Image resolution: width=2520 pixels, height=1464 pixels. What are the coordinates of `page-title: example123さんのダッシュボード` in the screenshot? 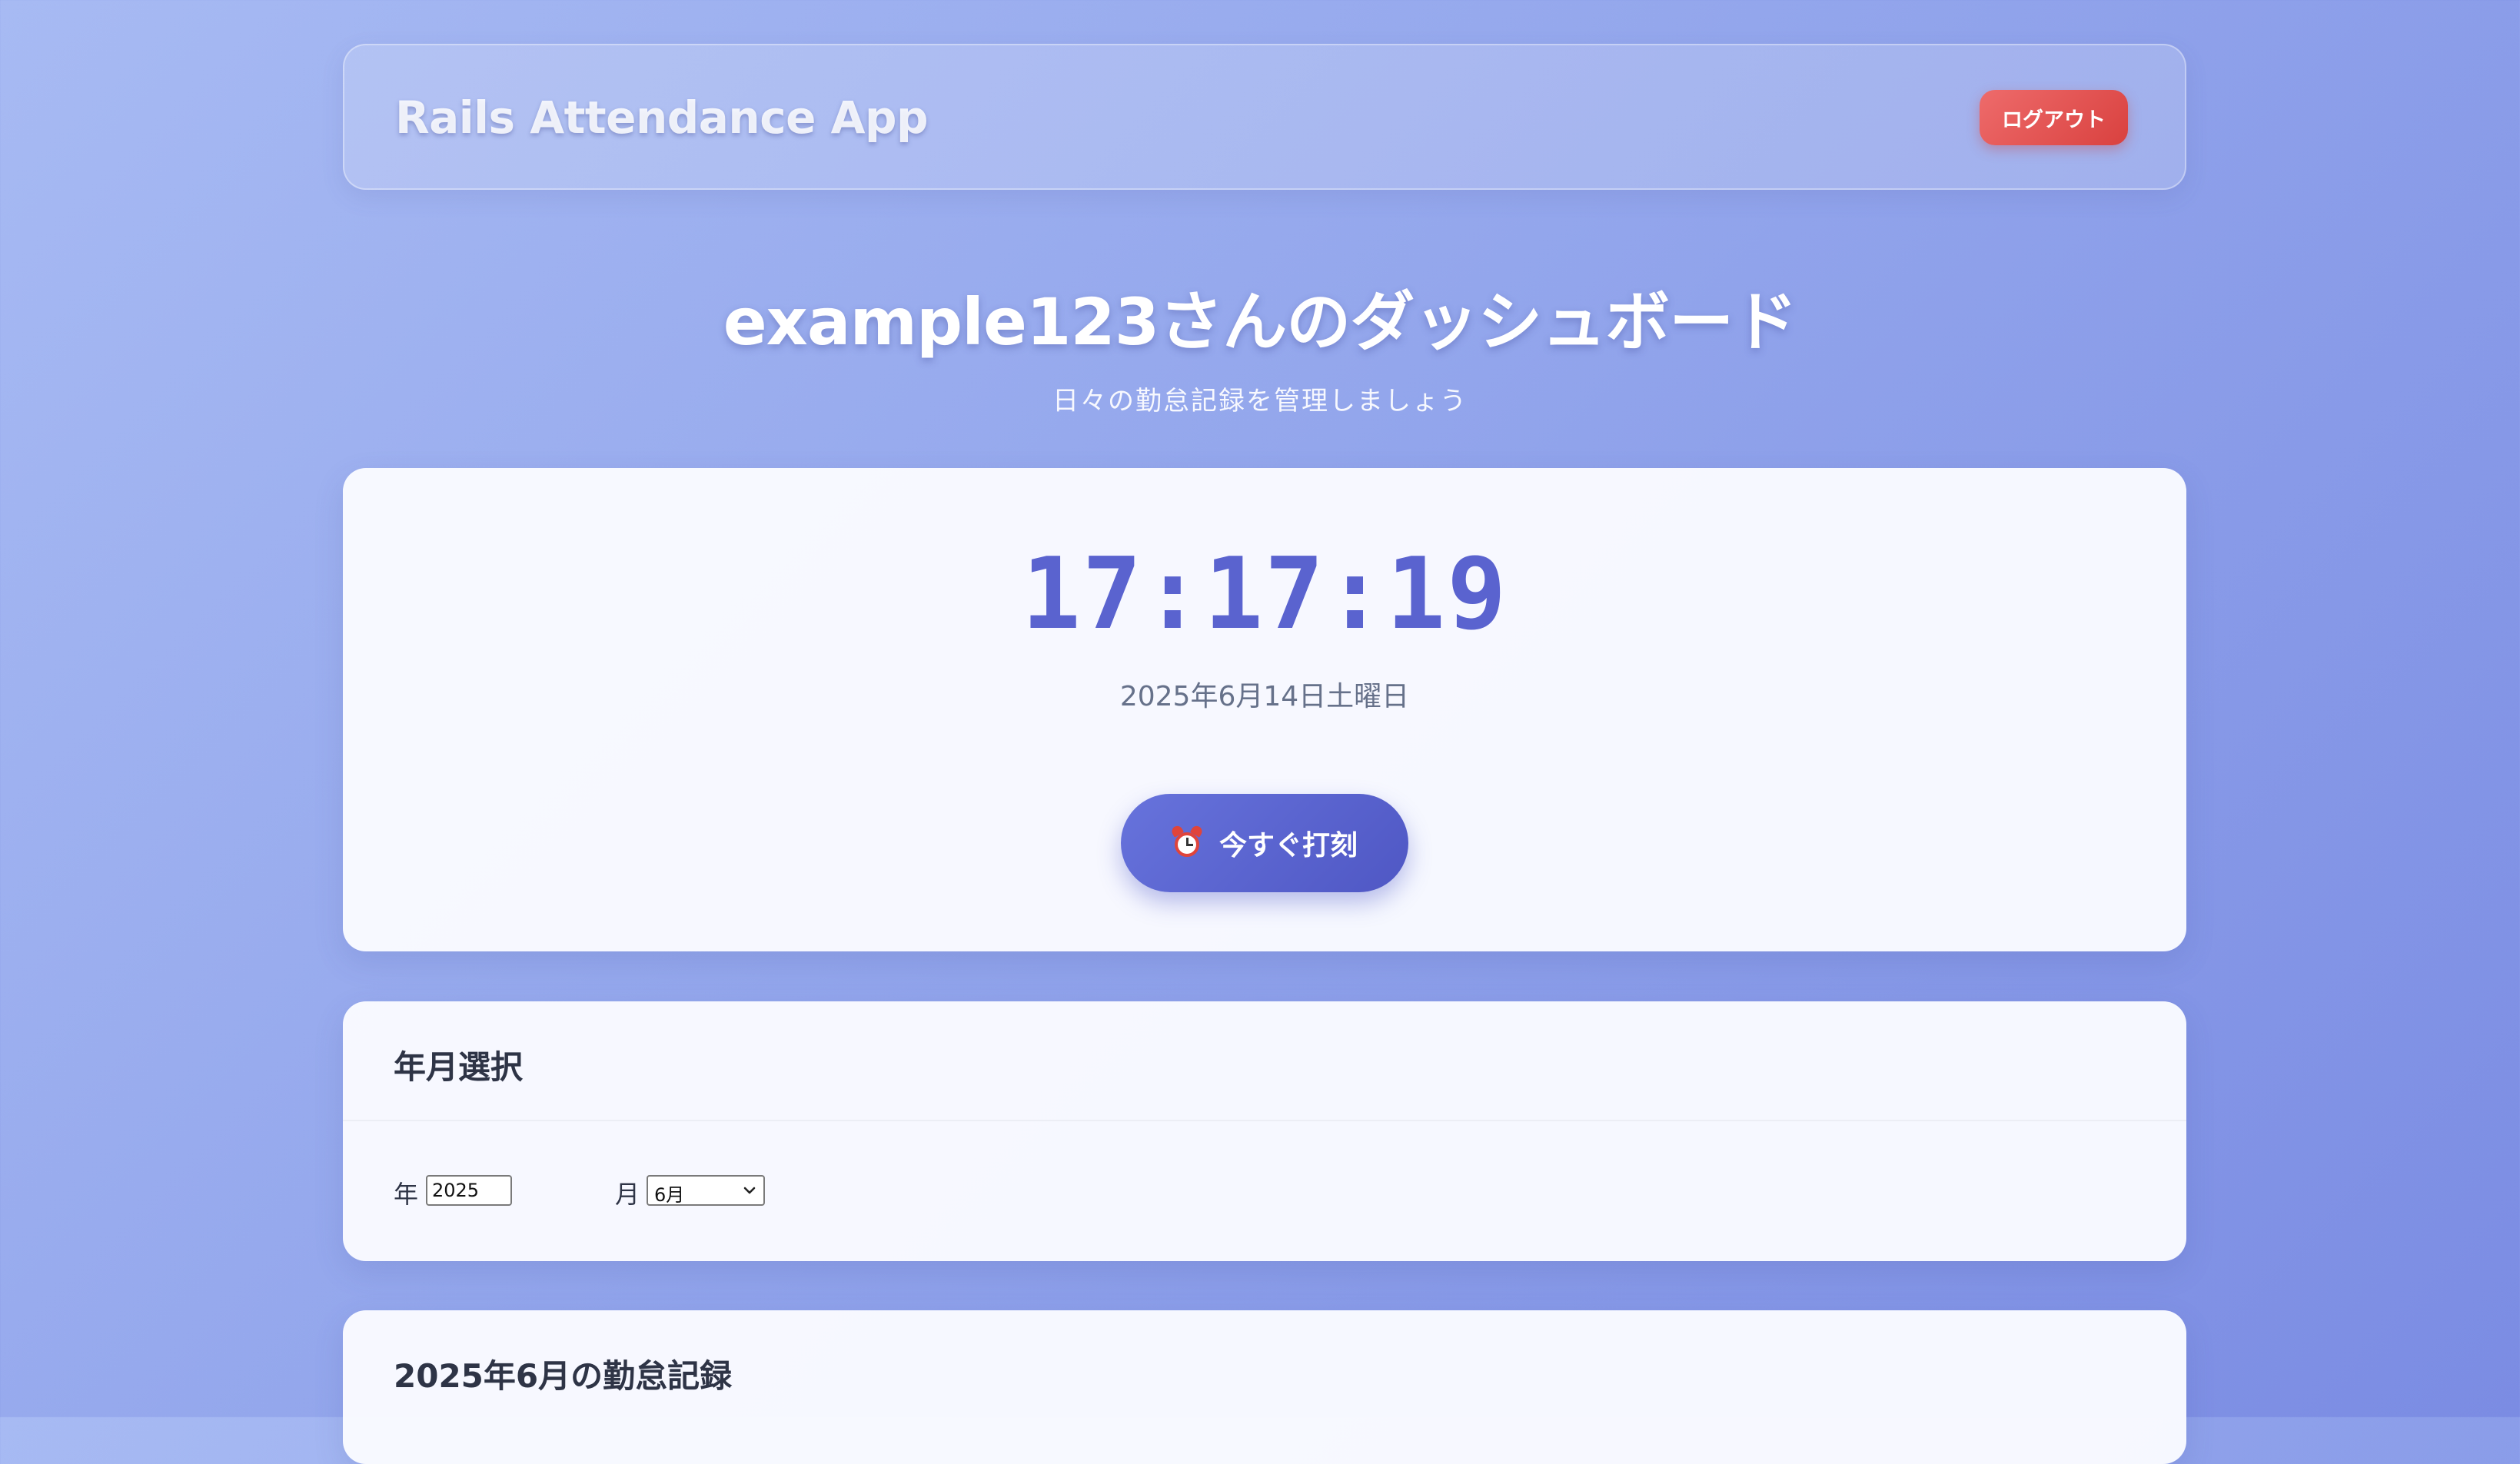 It's located at (1261, 322).